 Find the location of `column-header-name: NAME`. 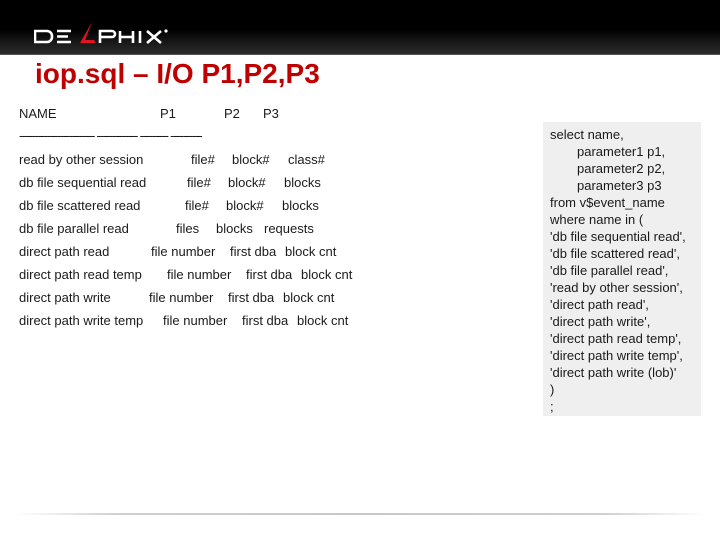

column-header-name: NAME is located at coordinates (38, 113).